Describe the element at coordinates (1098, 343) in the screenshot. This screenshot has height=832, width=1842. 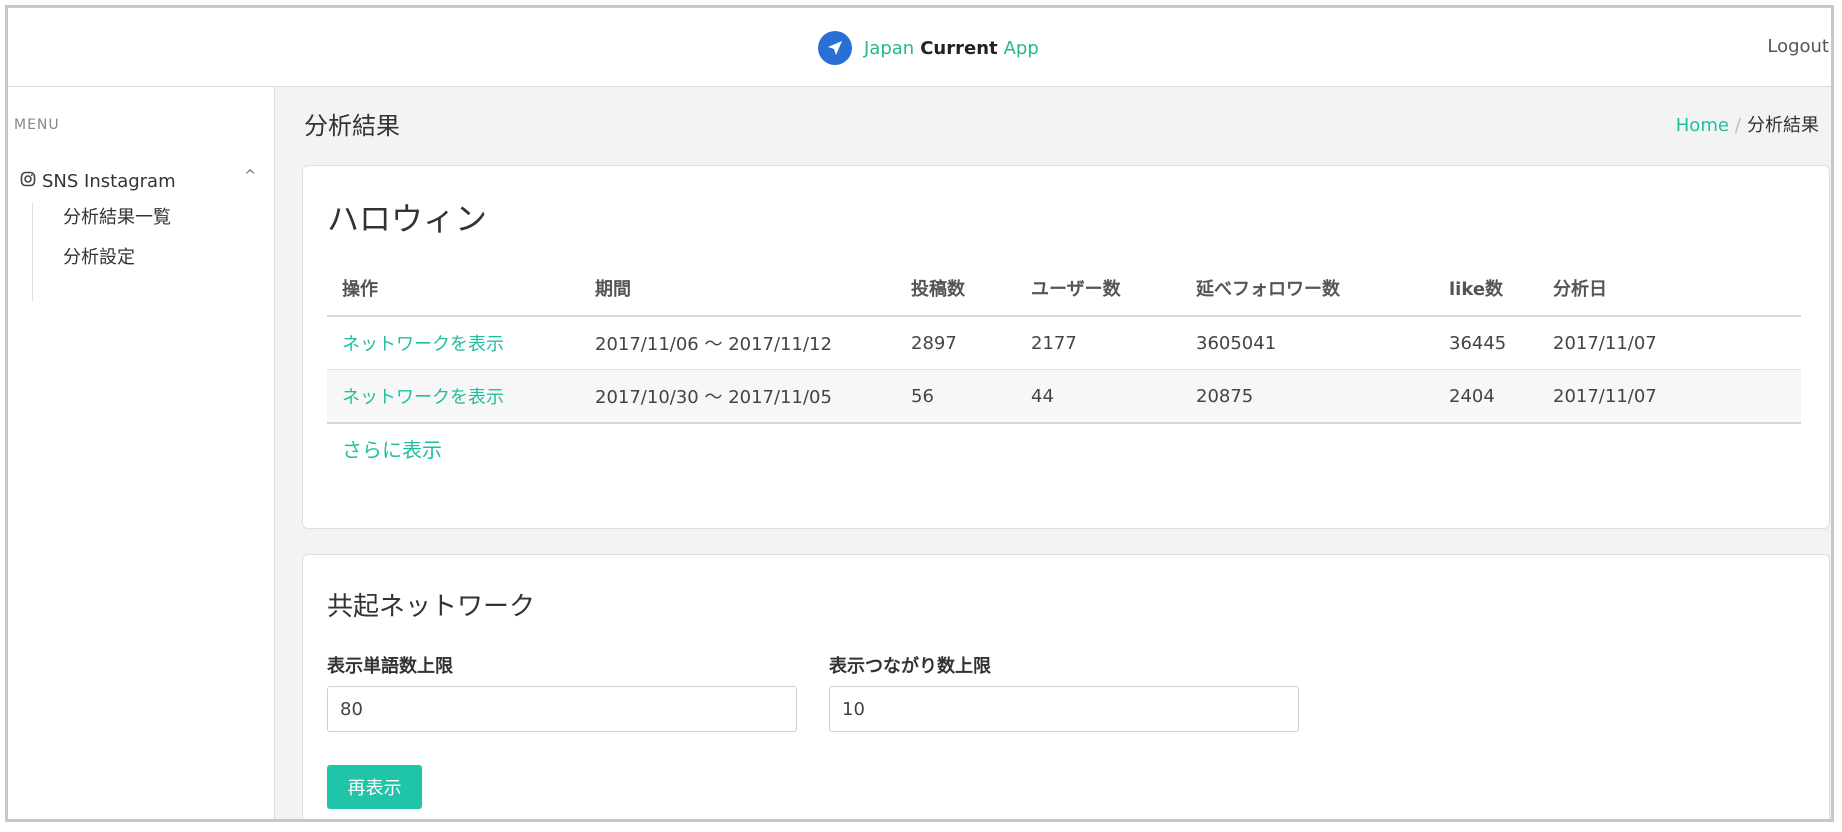
I see `users-cell: 2177` at that location.